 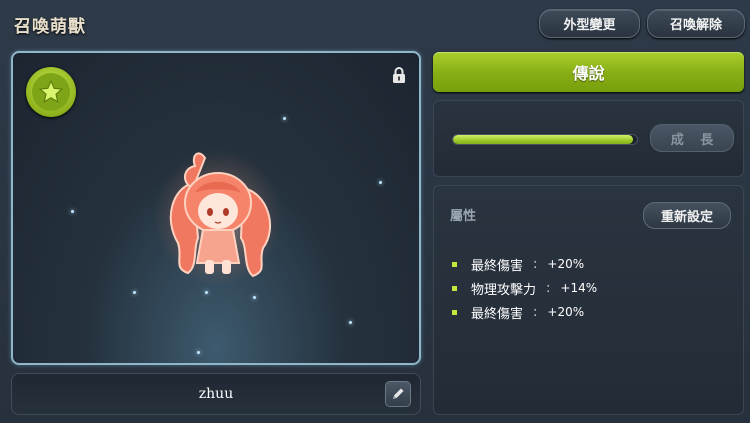 What do you see at coordinates (218, 218) in the screenshot?
I see `pet-sprite` at bounding box center [218, 218].